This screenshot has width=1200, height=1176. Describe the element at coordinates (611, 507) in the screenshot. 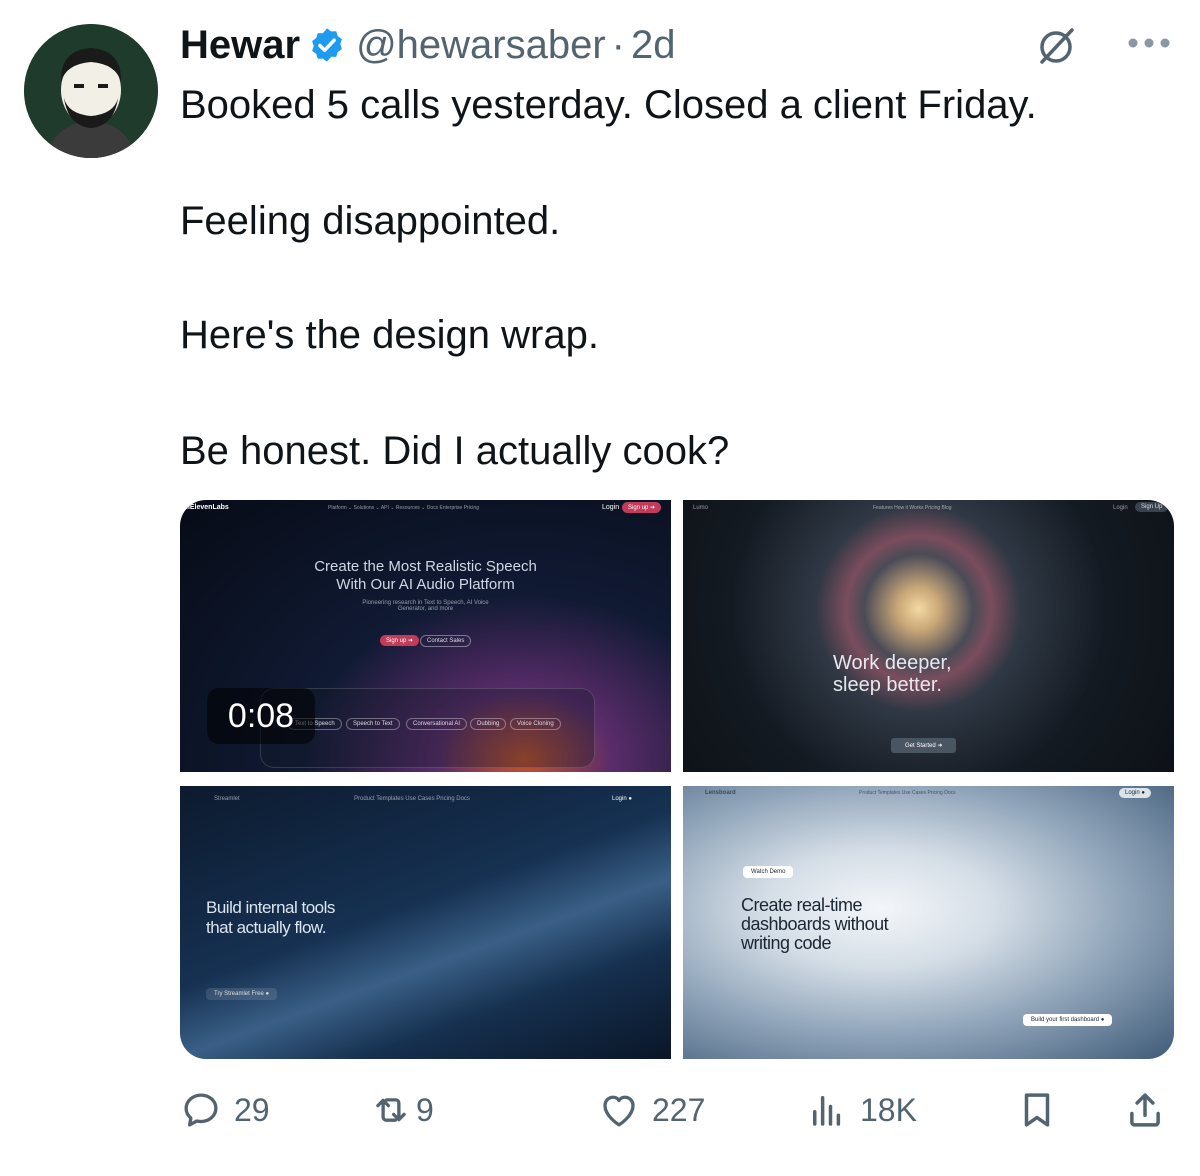

I see `tile1-login: Login` at that location.